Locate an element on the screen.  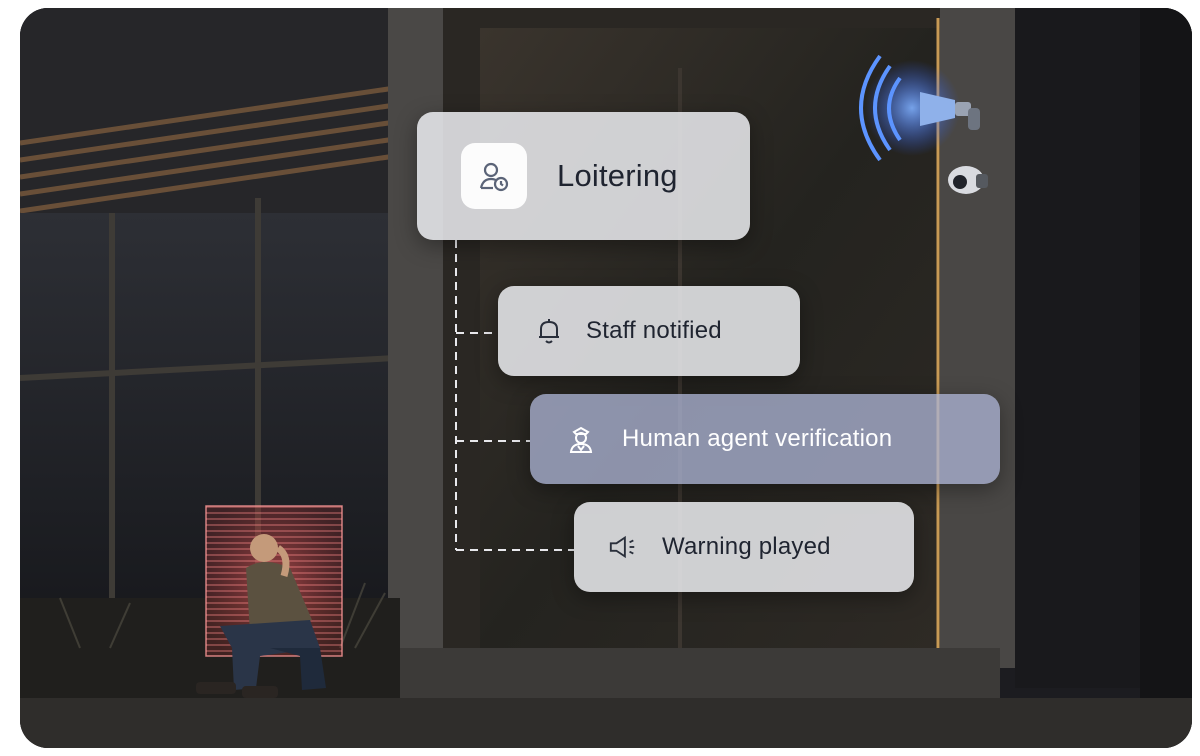
speaker-icon is located at coordinates (623, 547).